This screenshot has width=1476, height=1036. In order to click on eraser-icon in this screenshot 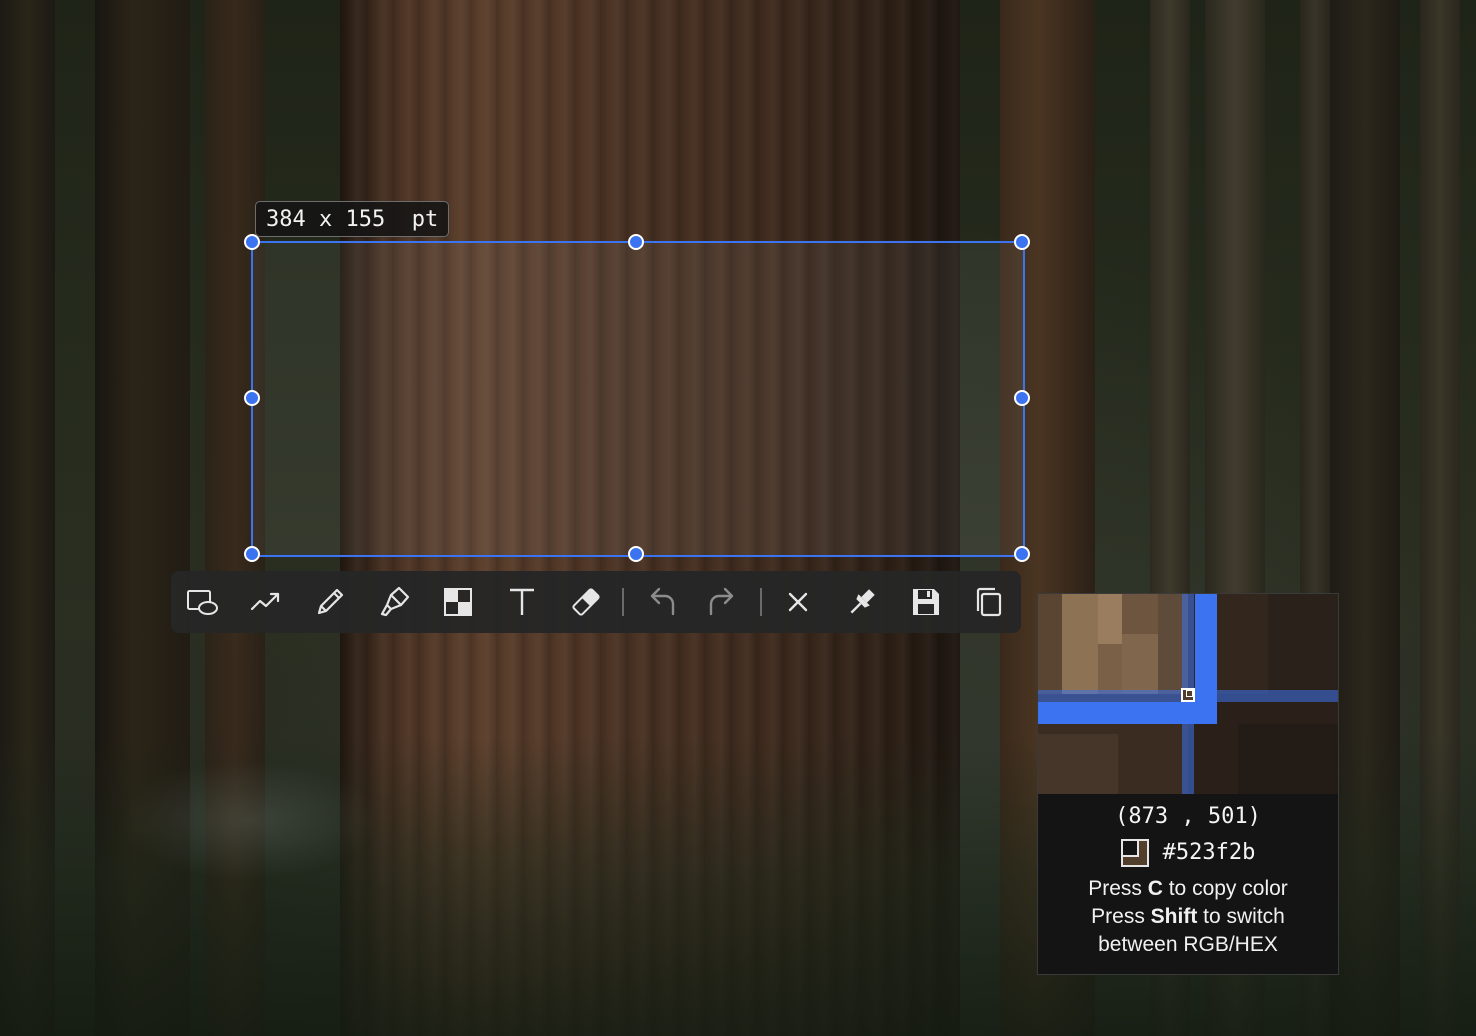, I will do `click(586, 602)`.